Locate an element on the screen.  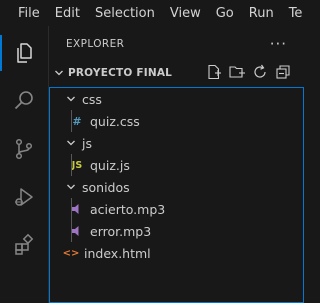
explorer-button is located at coordinates (24, 53).